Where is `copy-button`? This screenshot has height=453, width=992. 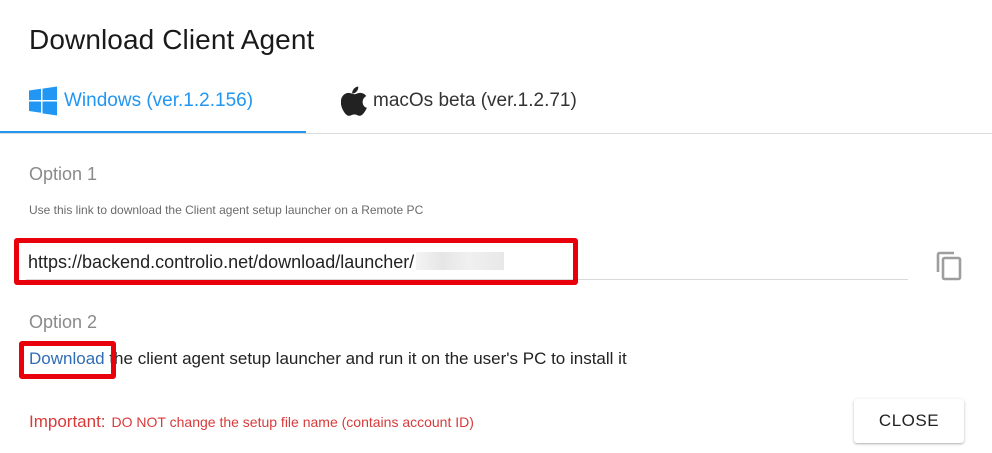
copy-button is located at coordinates (949, 265).